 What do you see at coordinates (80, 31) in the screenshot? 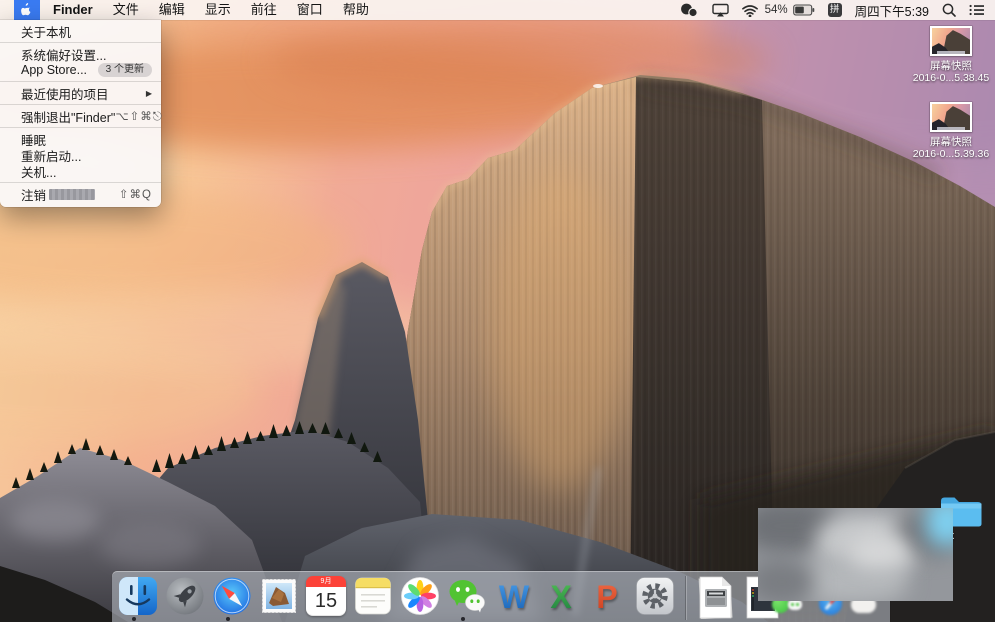
I see `menu-item-about-this-mac: 关于本机` at bounding box center [80, 31].